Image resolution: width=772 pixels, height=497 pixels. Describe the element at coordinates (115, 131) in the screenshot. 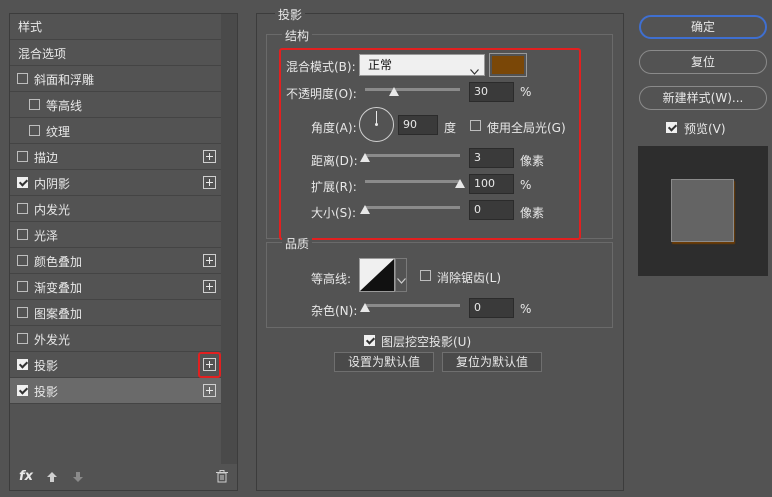

I see `style-list-item: 纹理` at that location.